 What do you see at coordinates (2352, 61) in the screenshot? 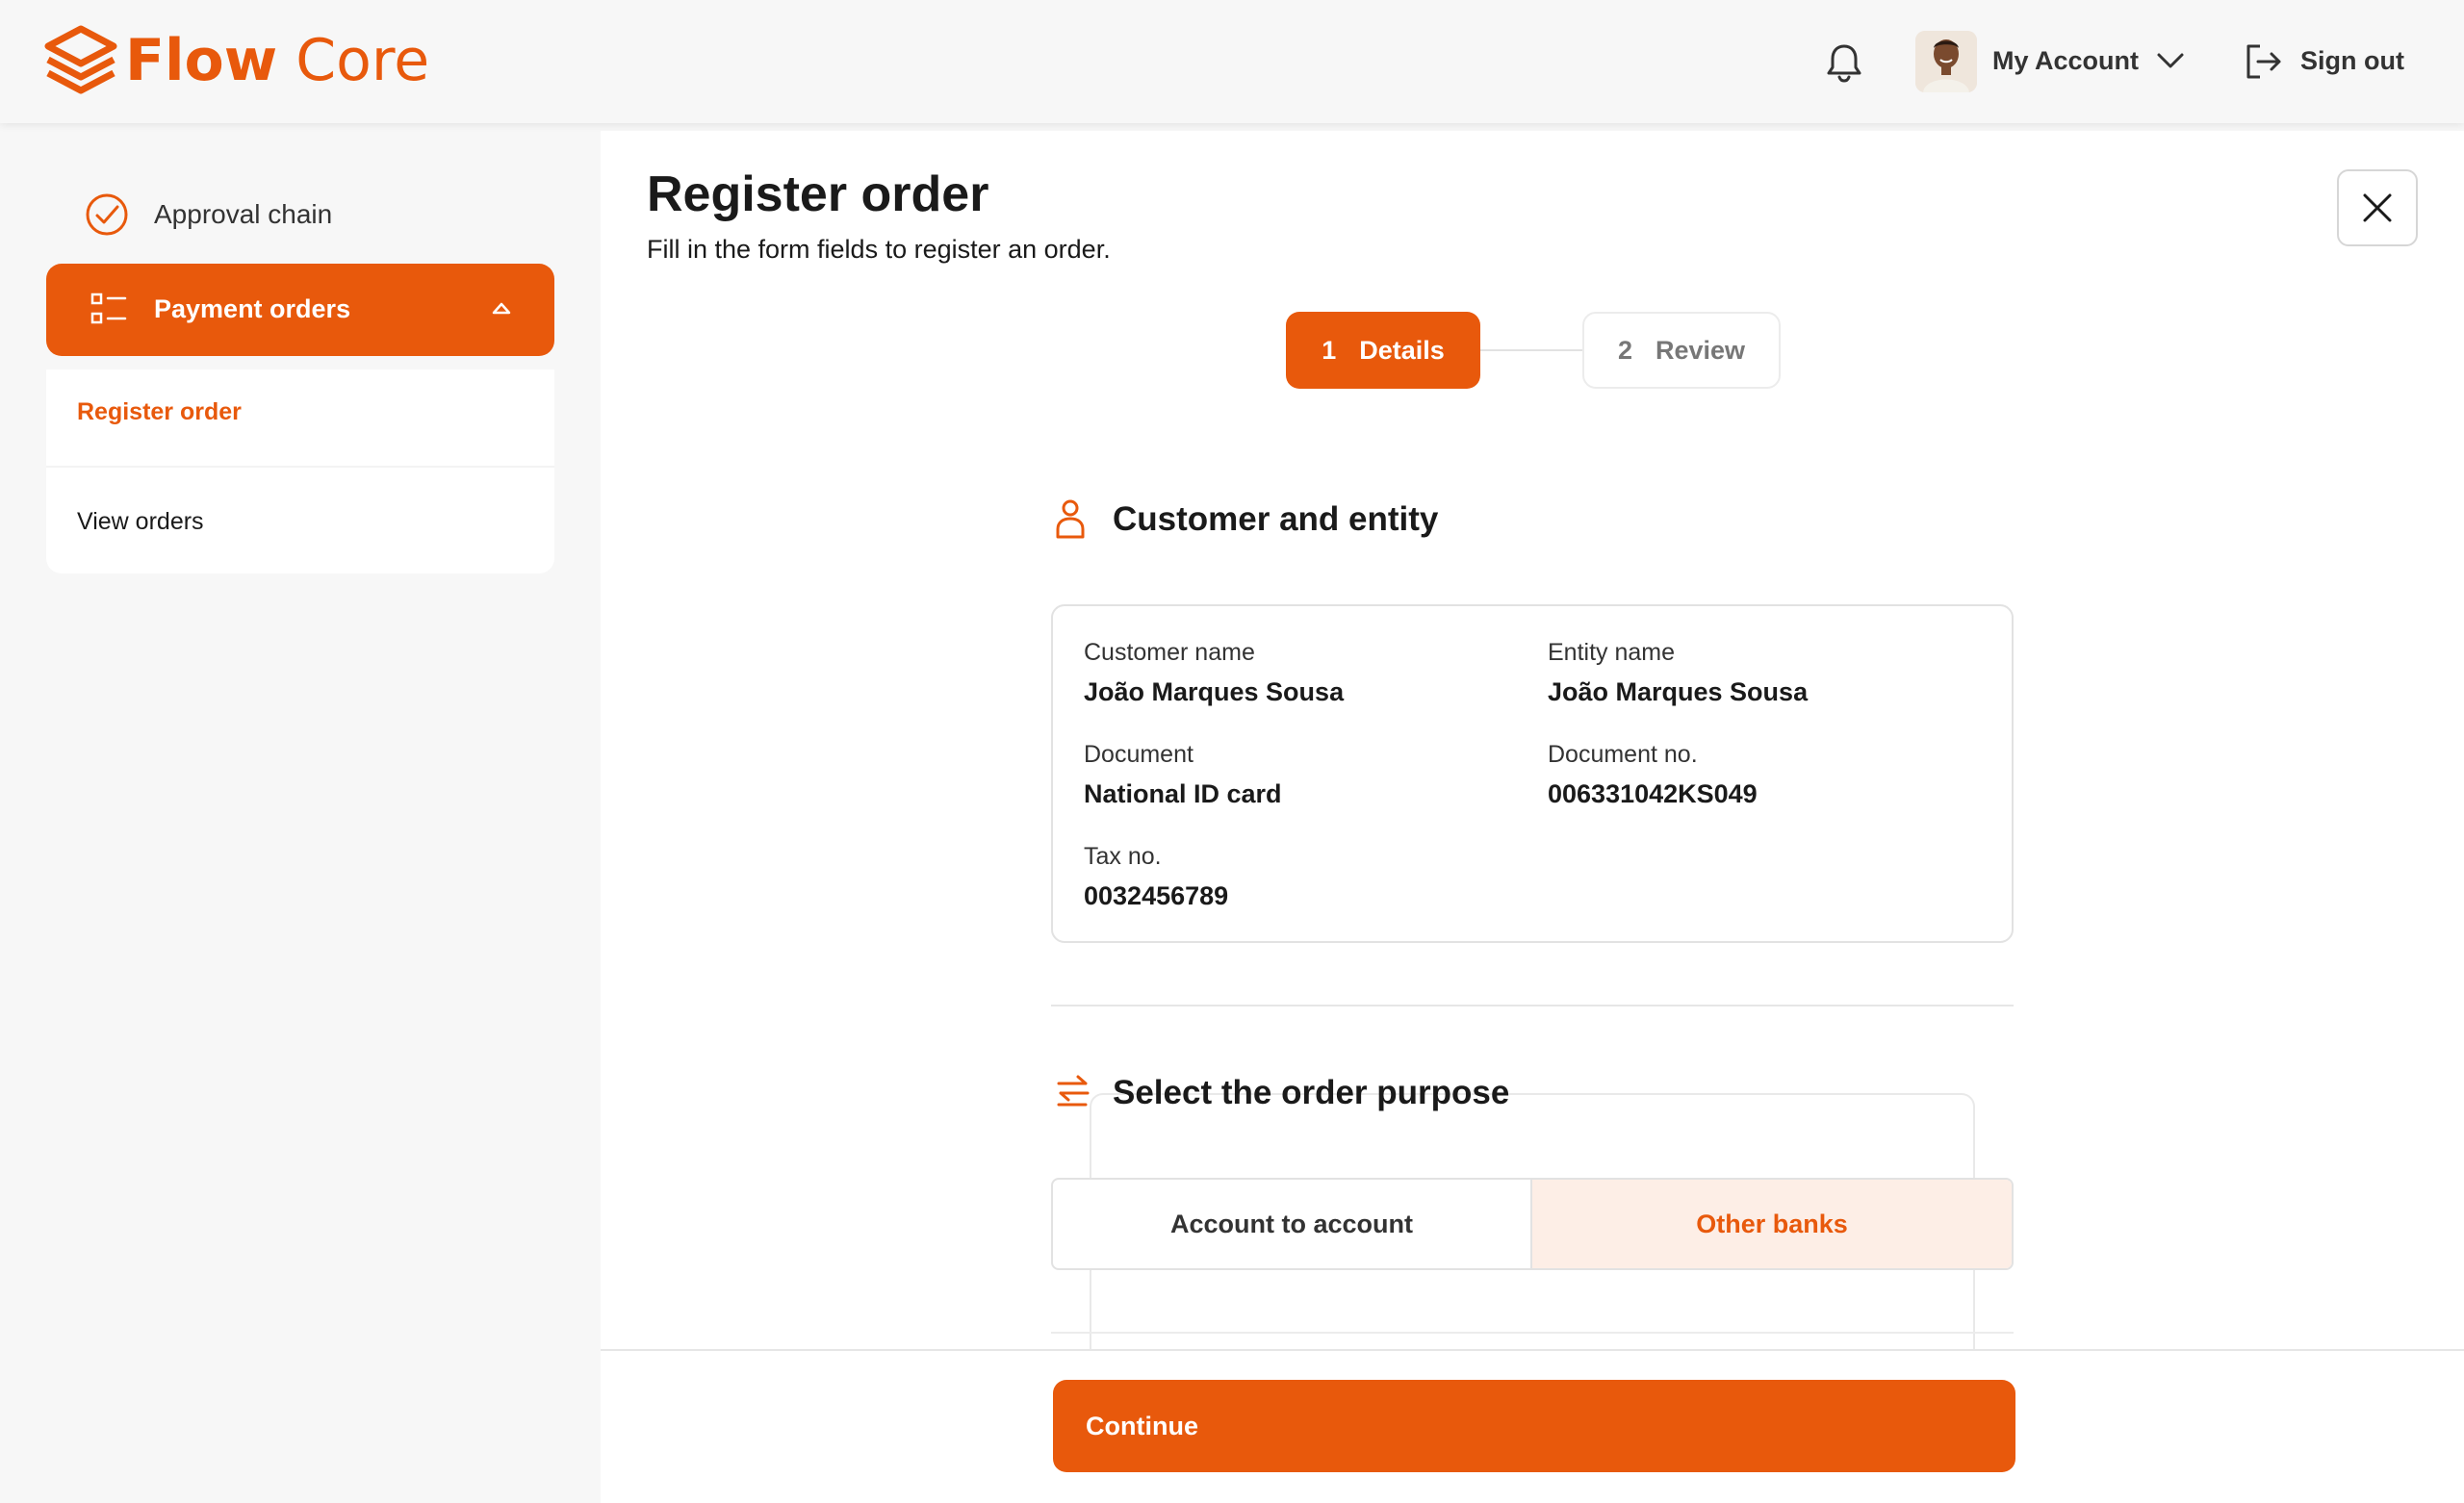
I see `sign-out-button: Sign out` at bounding box center [2352, 61].